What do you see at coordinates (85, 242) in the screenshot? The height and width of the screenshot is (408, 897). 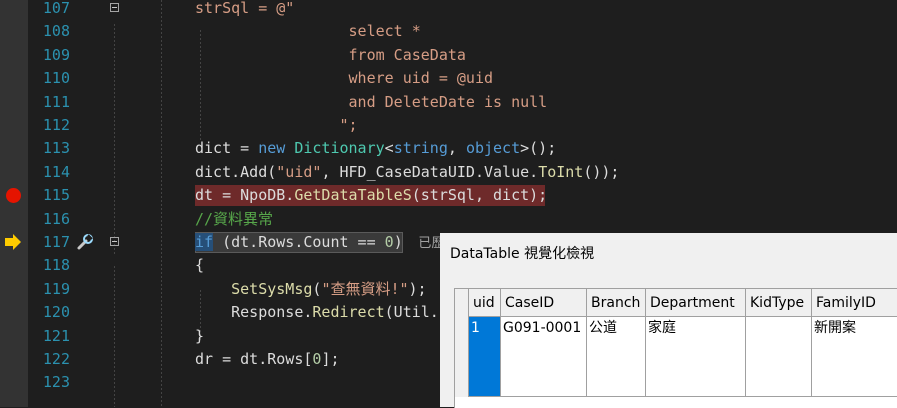 I see `wrench-icon` at bounding box center [85, 242].